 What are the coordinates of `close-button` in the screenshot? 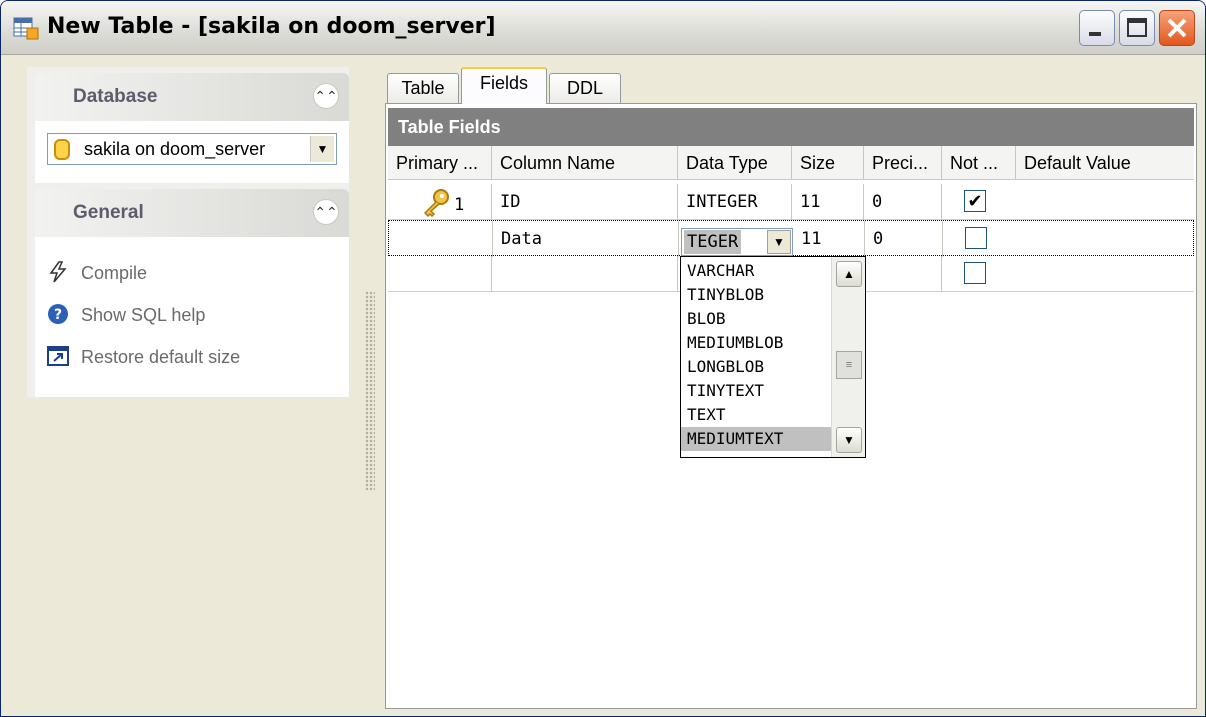 It's located at (1177, 28).